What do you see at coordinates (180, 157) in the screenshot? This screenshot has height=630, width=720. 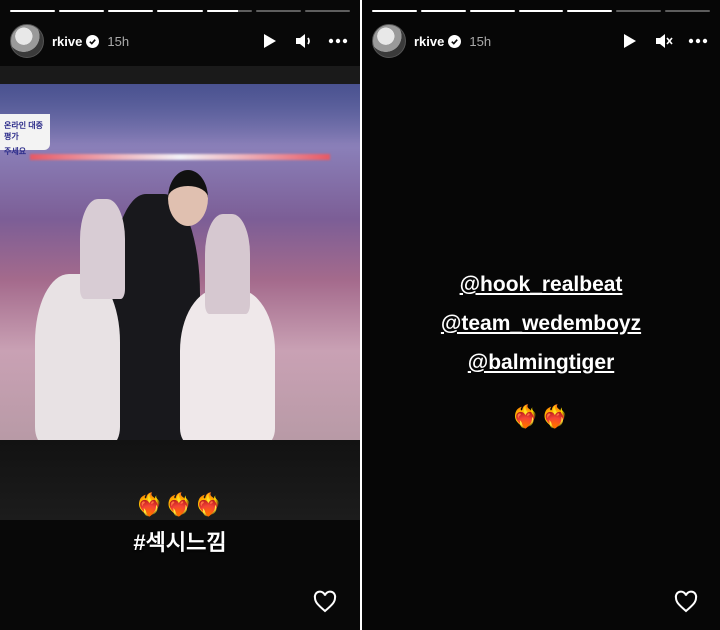 I see `stage-lights` at bounding box center [180, 157].